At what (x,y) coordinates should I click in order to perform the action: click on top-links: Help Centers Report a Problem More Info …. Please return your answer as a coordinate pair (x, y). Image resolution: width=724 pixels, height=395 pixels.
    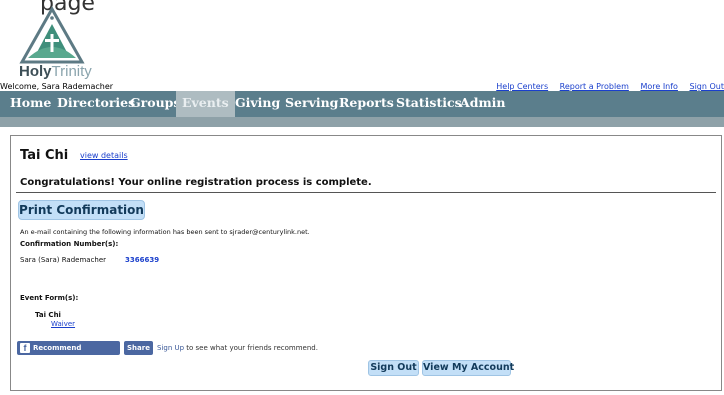
    Looking at the image, I should click on (605, 86).